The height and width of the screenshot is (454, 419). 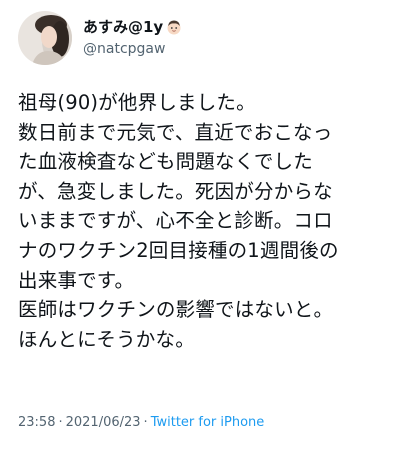 I want to click on tweet-text-line: ナのワクチン2回目接種の1週間後の, so click(x=178, y=250).